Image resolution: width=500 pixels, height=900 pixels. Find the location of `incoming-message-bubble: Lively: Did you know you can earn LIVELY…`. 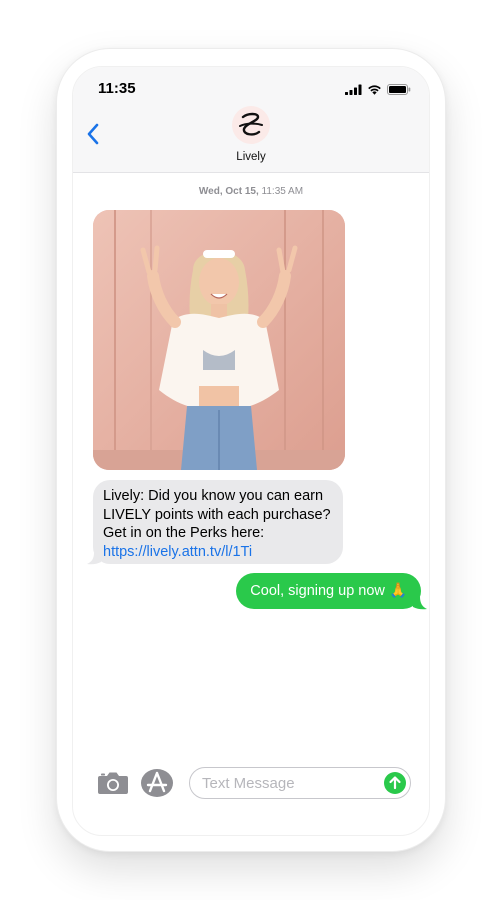

incoming-message-bubble: Lively: Did you know you can earn LIVELY… is located at coordinates (218, 522).